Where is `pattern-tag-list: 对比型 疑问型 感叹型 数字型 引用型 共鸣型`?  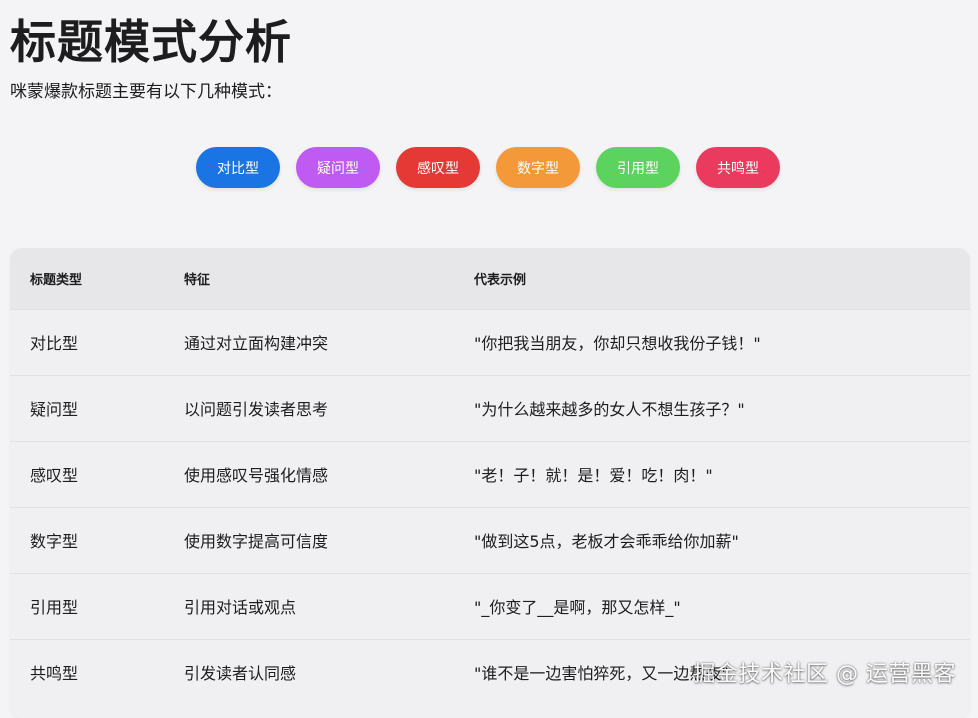
pattern-tag-list: 对比型 疑问型 感叹型 数字型 引用型 共鸣型 is located at coordinates (488, 167).